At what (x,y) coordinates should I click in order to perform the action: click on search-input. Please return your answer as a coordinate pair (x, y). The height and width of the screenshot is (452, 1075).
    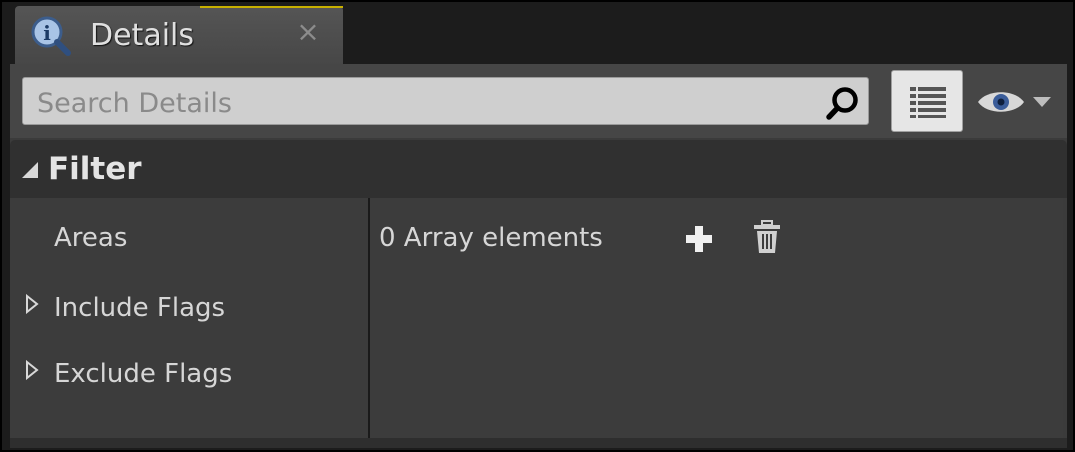
    Looking at the image, I should click on (427, 103).